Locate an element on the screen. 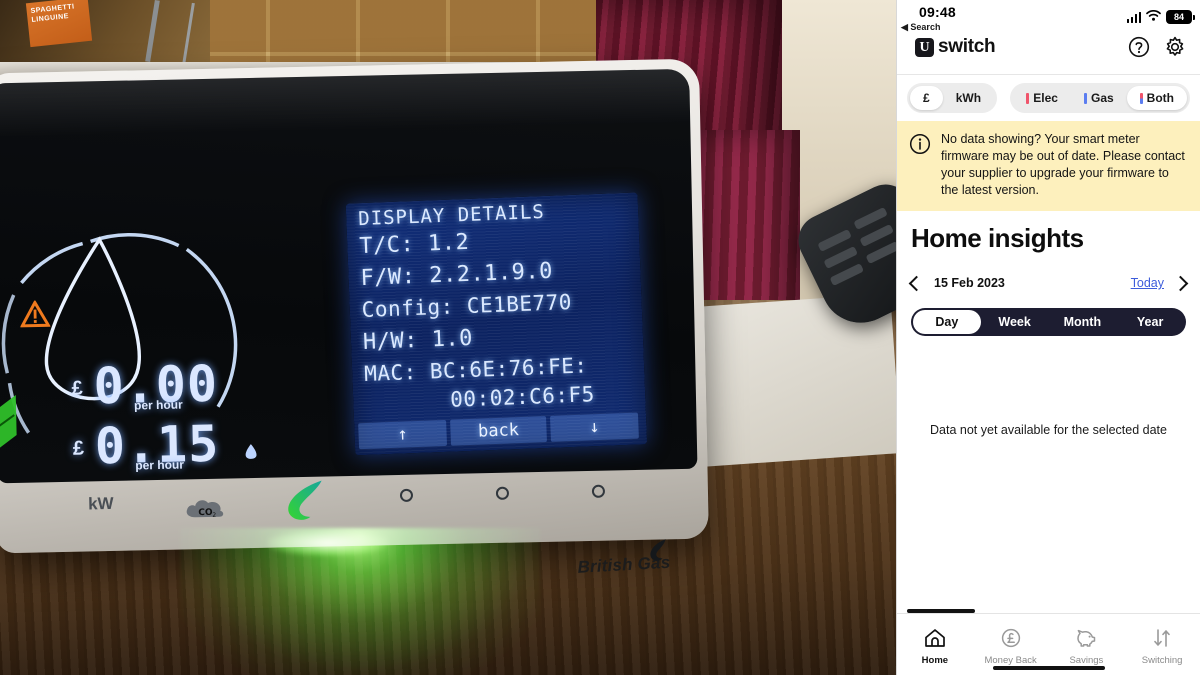 This screenshot has width=1200, height=675. chevron-left-icon is located at coordinates (916, 283).